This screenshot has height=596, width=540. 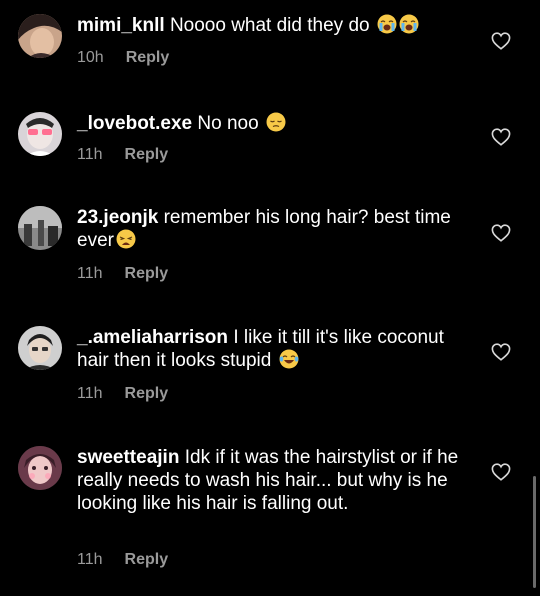 What do you see at coordinates (126, 239) in the screenshot?
I see `weary-face-icon` at bounding box center [126, 239].